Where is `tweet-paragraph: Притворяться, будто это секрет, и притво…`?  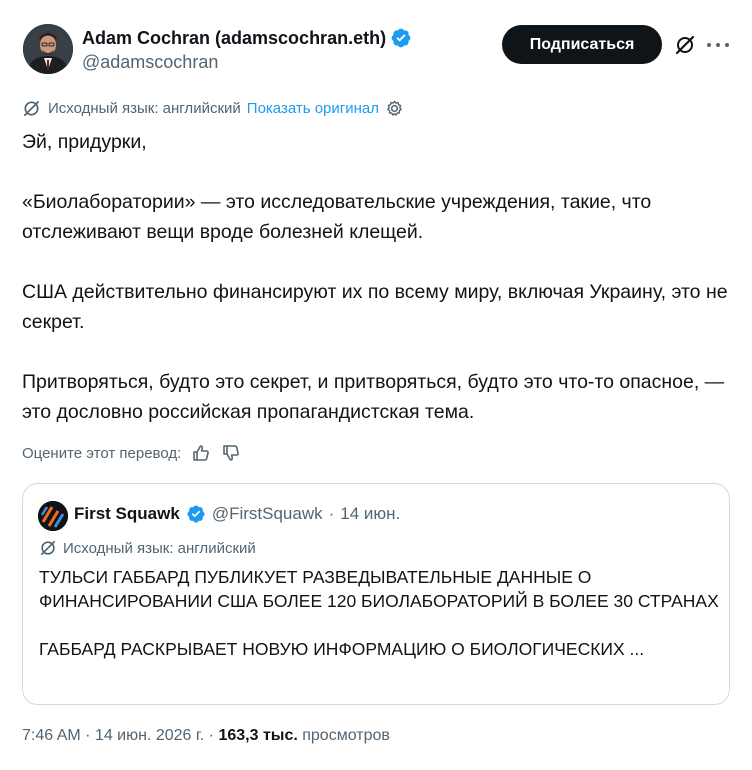
tweet-paragraph: Притворяться, будто это секрет, и притво… is located at coordinates (373, 397).